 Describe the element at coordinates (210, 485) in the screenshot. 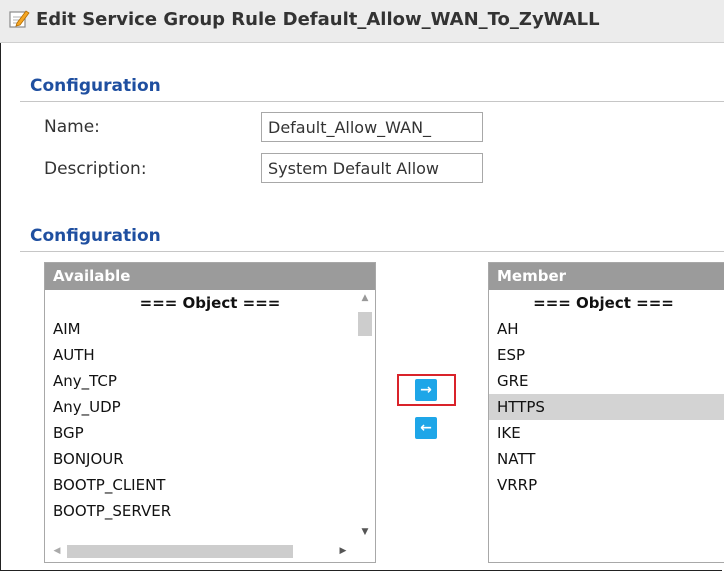

I see `list-item: BOOTP_CLIENT` at that location.